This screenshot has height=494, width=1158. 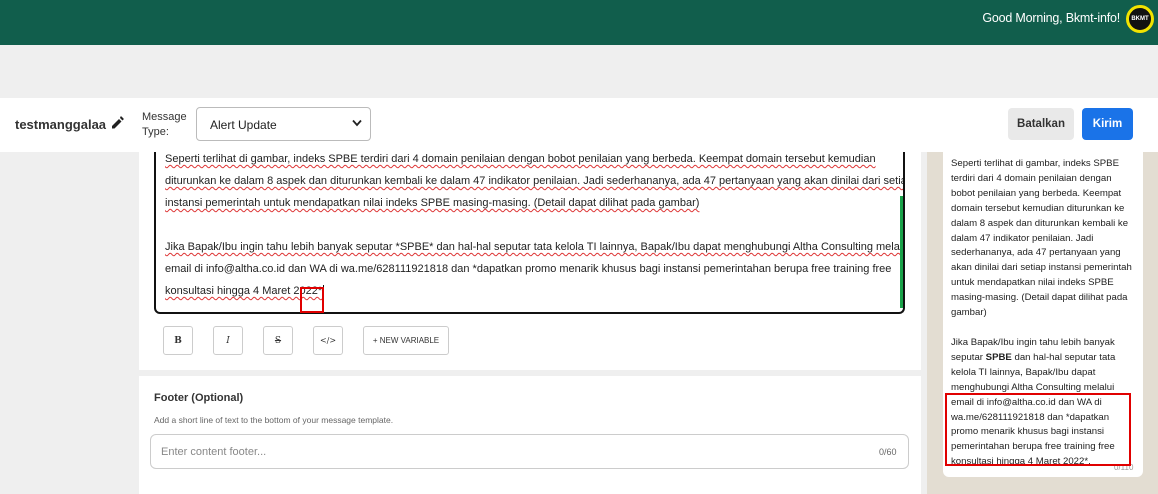 I want to click on footer-input, so click(x=529, y=451).